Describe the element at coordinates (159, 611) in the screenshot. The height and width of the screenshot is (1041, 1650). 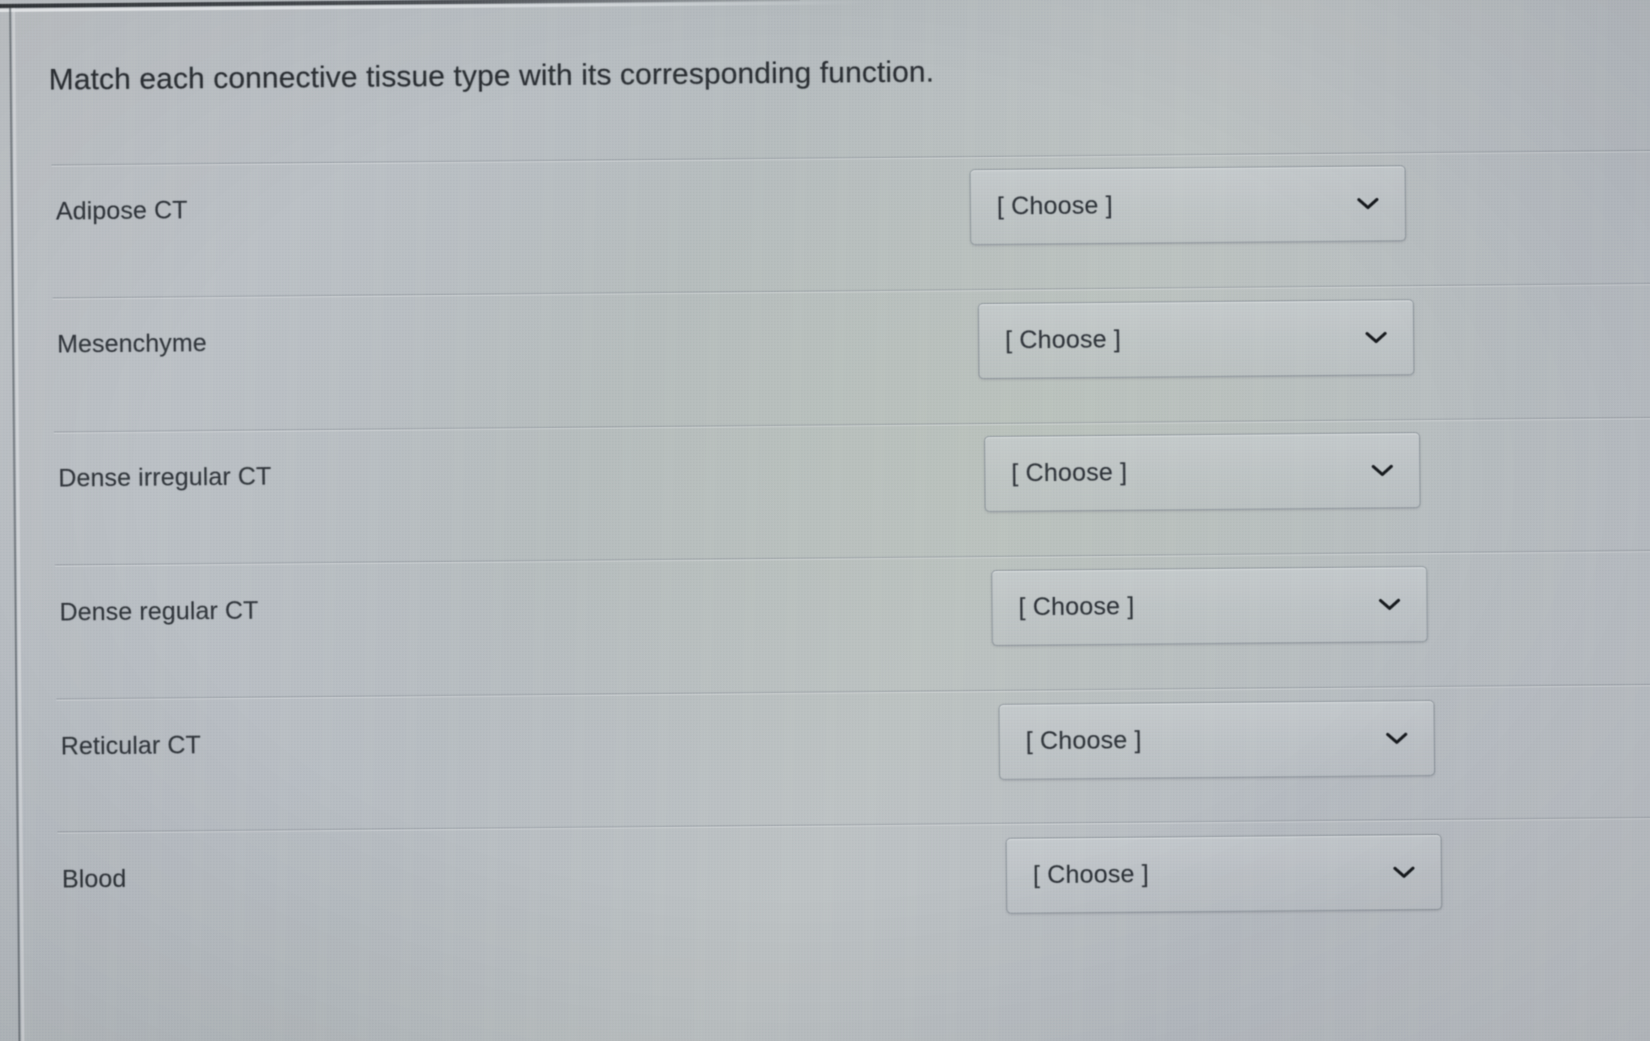
I see `matching-term-label: Dense regular CT` at that location.